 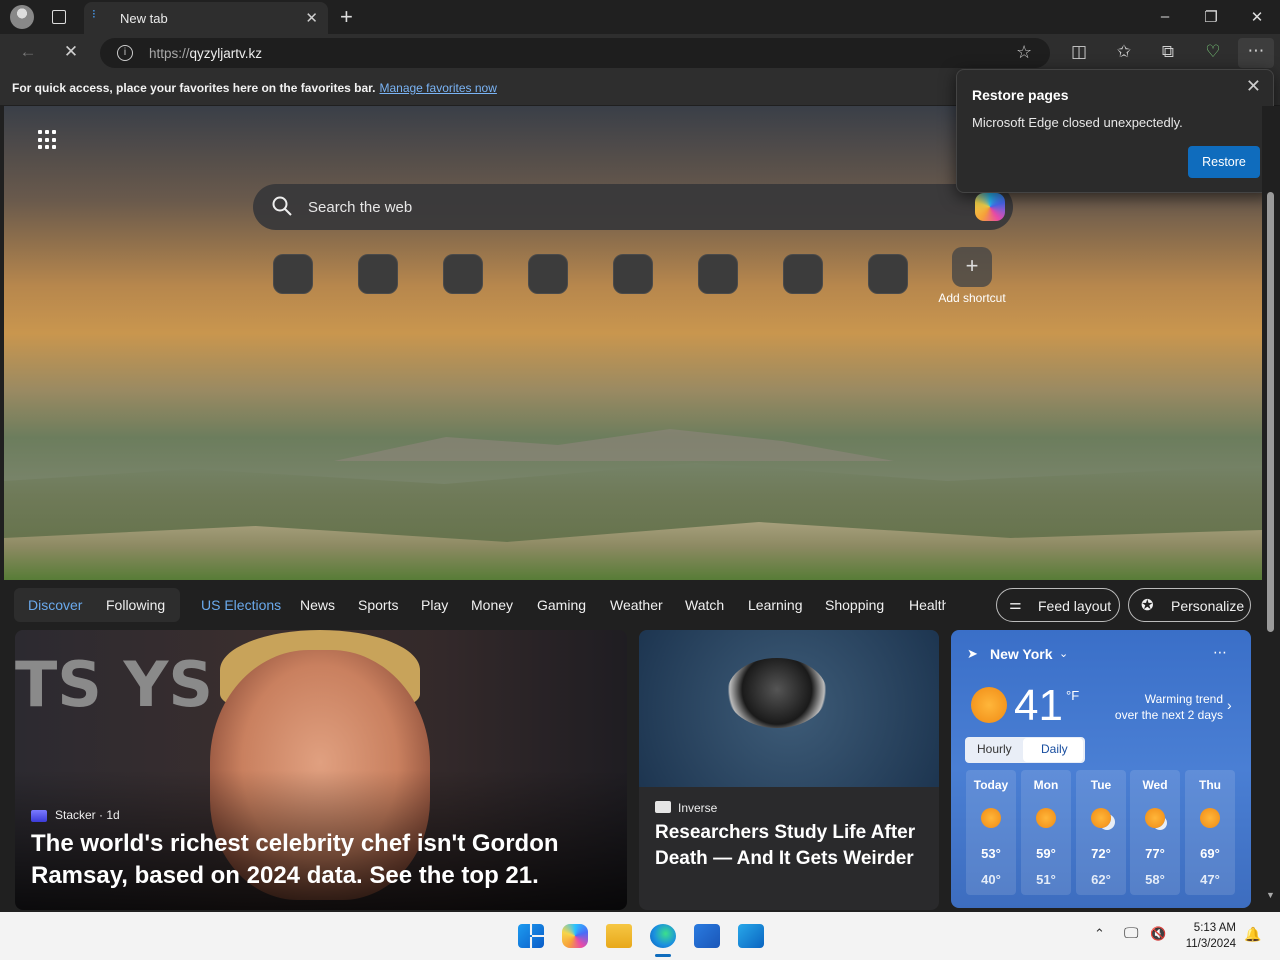 What do you see at coordinates (707, 936) in the screenshot?
I see `microsoft-store-icon` at bounding box center [707, 936].